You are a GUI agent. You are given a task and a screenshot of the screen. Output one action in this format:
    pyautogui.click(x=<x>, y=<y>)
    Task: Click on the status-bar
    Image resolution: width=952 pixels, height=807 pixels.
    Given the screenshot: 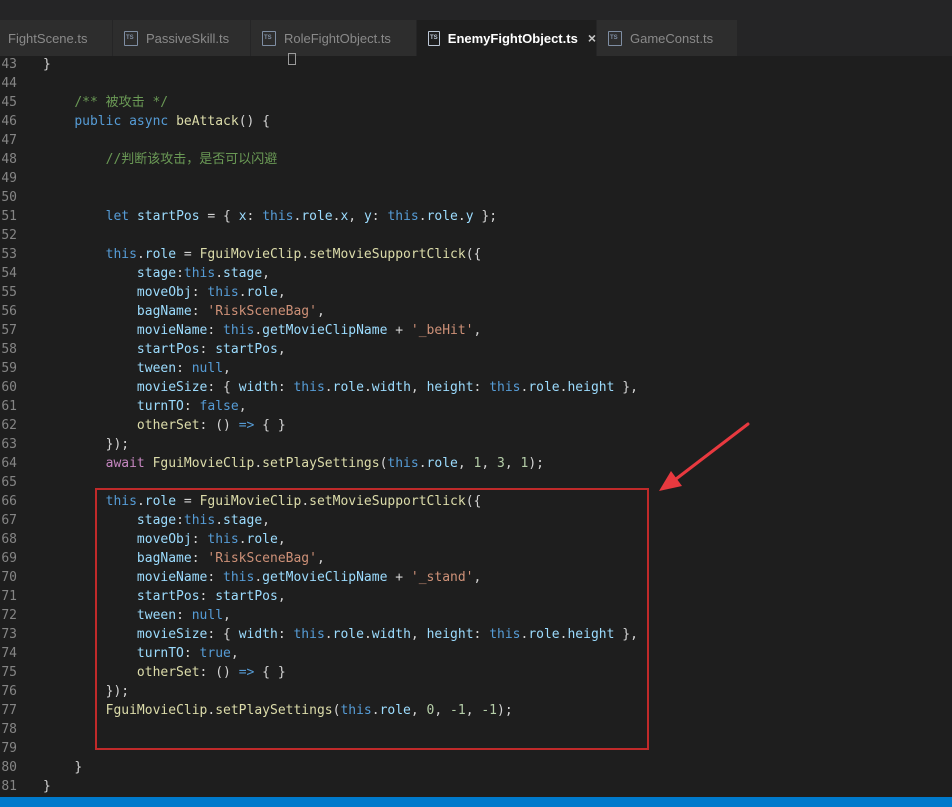 What is the action you would take?
    pyautogui.click(x=476, y=802)
    